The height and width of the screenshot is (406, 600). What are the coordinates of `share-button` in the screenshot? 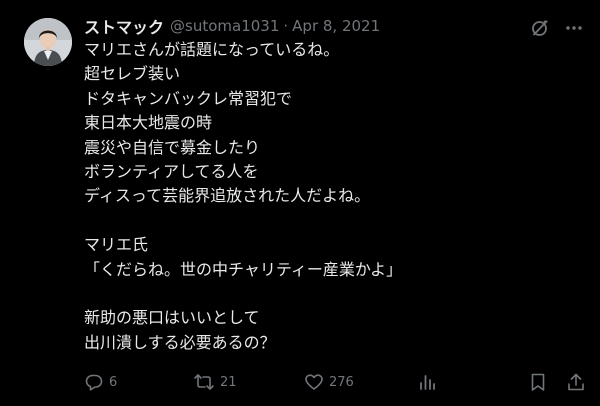 It's located at (576, 382).